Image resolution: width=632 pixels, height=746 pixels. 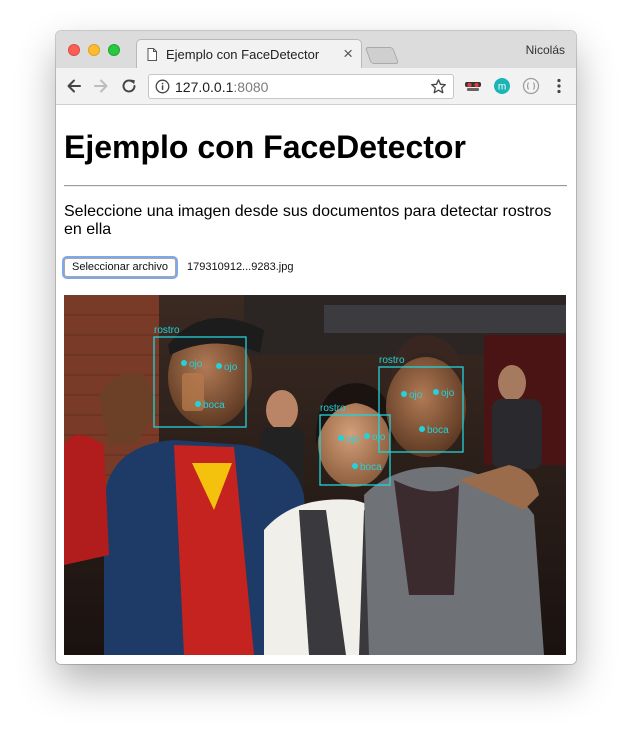 I want to click on choose-file-button: Seleccionar archivo, so click(x=120, y=267).